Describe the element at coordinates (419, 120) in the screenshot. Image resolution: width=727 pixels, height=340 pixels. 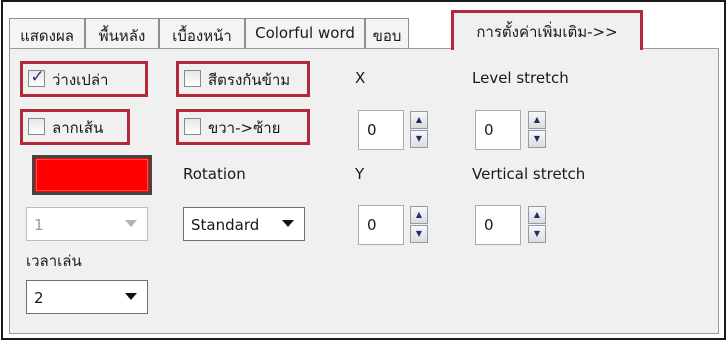
I see `x-up-arrow-icon: ▲` at that location.